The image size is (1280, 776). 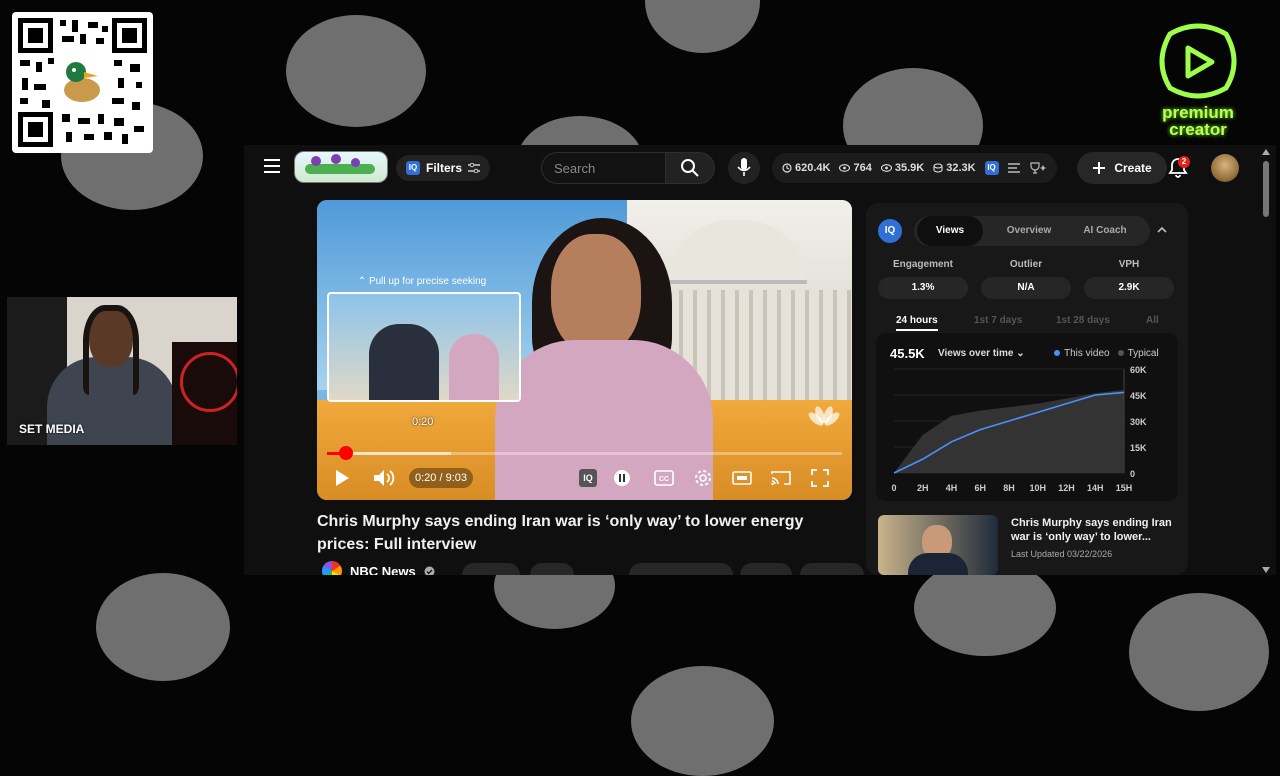 What do you see at coordinates (998, 320) in the screenshot?
I see `period-tab-7-days: 1st 7 days` at bounding box center [998, 320].